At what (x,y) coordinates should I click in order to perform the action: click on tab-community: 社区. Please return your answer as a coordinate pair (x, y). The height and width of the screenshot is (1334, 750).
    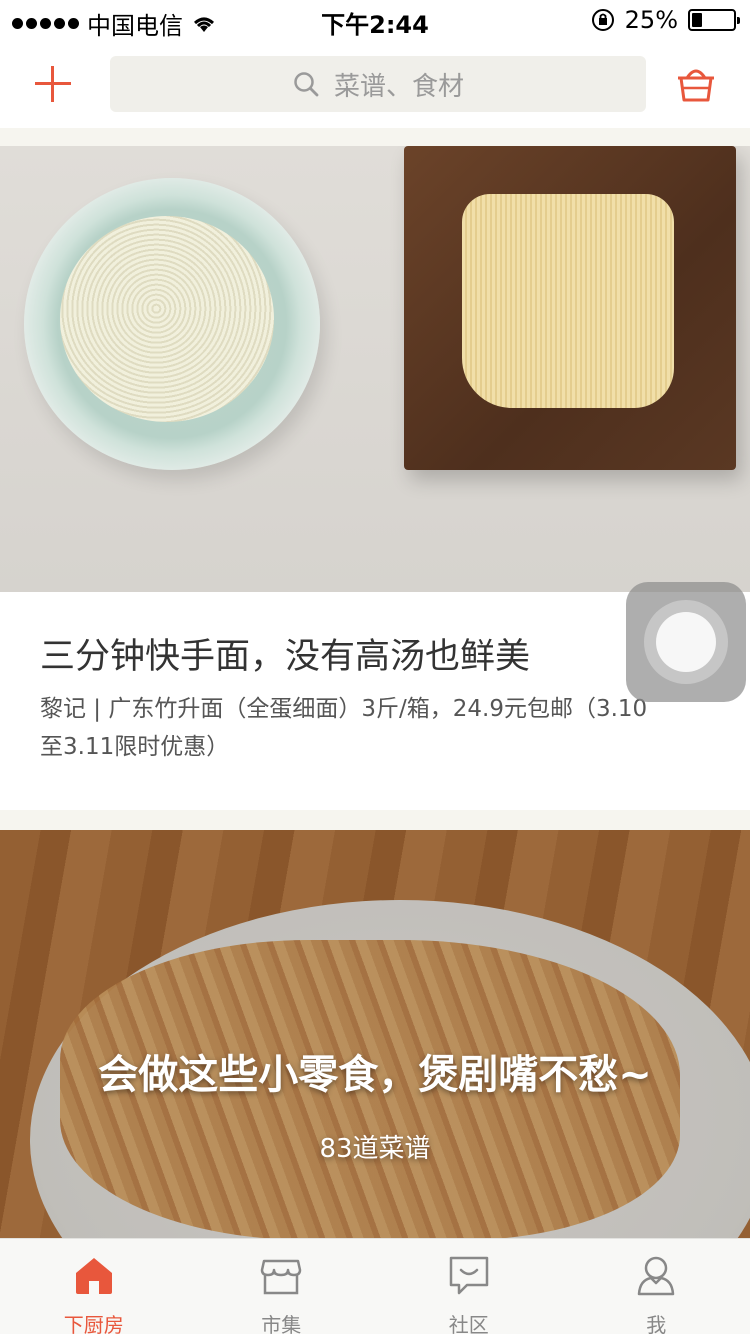
    Looking at the image, I should click on (469, 1286).